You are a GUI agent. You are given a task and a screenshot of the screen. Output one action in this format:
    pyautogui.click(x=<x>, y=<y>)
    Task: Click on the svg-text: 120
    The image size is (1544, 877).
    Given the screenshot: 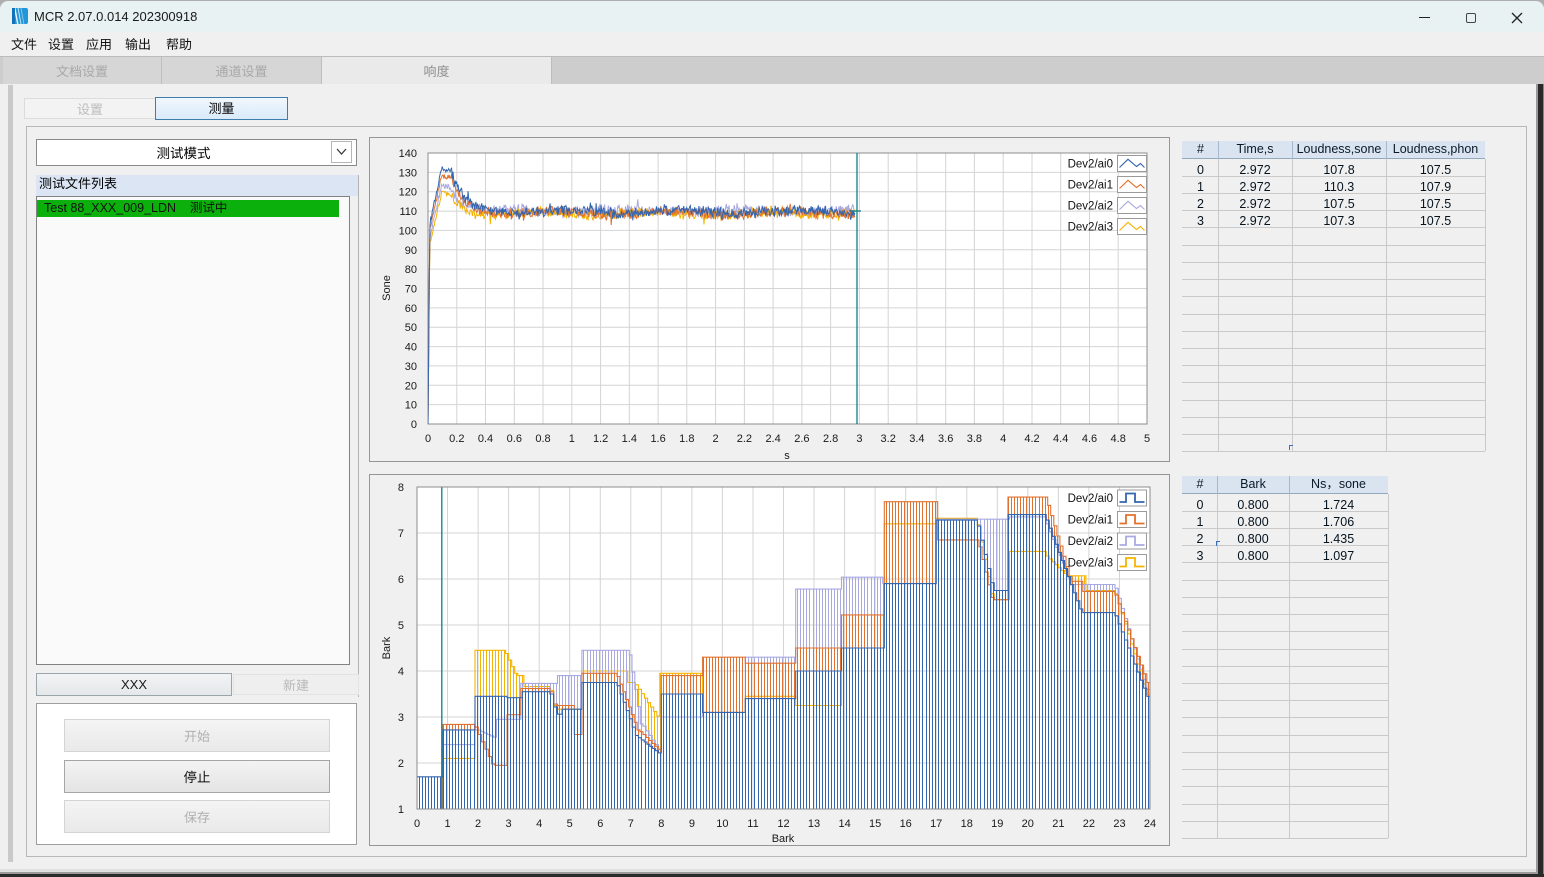 What is the action you would take?
    pyautogui.click(x=408, y=193)
    